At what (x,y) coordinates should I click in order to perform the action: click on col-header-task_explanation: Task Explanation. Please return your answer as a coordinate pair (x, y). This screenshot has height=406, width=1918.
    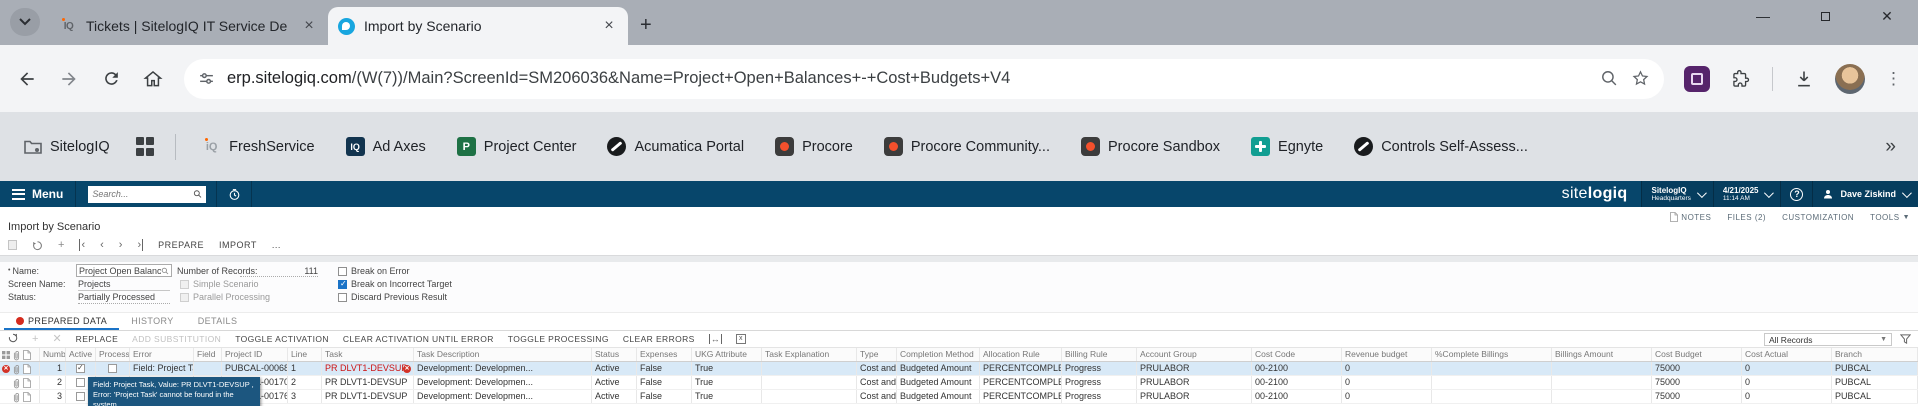
    Looking at the image, I should click on (809, 354).